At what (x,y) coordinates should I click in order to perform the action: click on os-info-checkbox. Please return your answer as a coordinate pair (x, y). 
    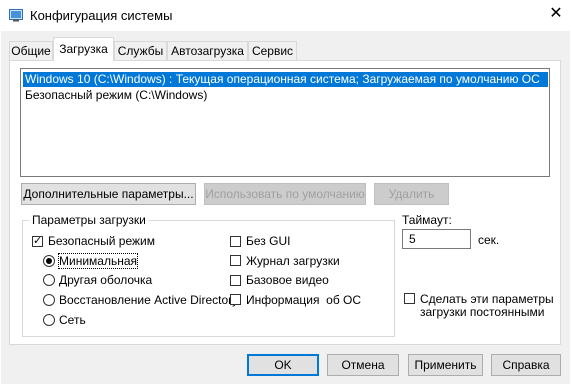
    Looking at the image, I should click on (235, 299).